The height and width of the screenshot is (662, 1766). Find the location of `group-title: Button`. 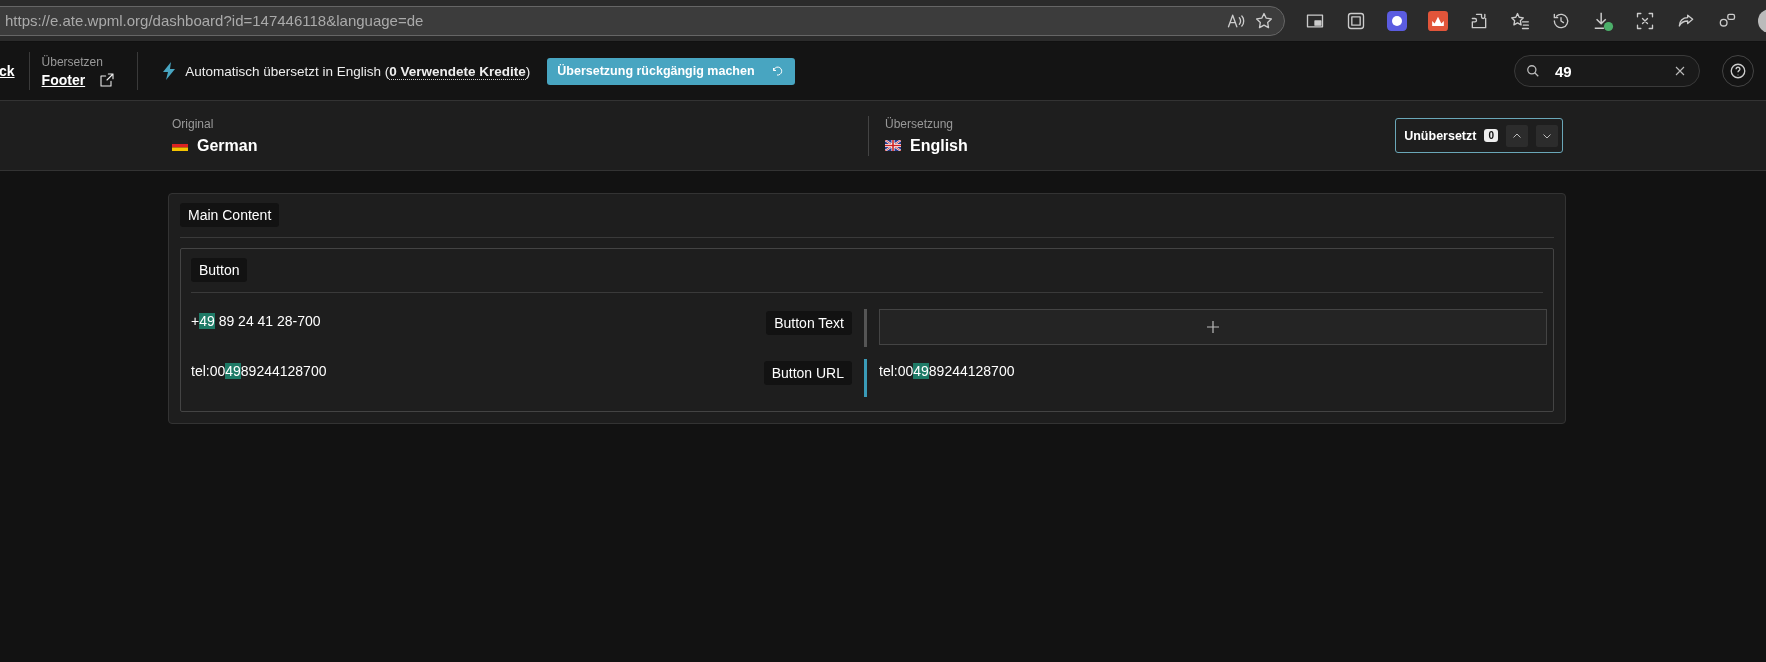

group-title: Button is located at coordinates (219, 270).